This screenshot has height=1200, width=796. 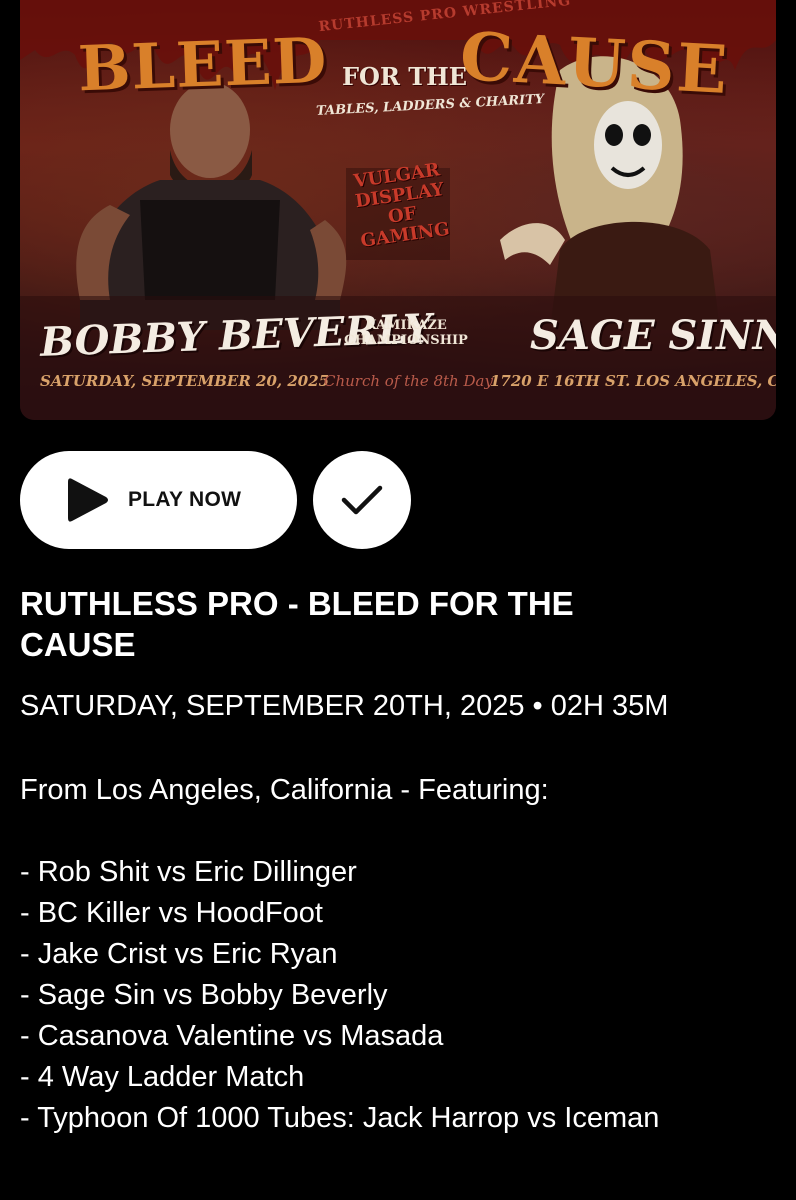 What do you see at coordinates (653, 335) in the screenshot?
I see `poster-wrestler-right: SAGE SINN` at bounding box center [653, 335].